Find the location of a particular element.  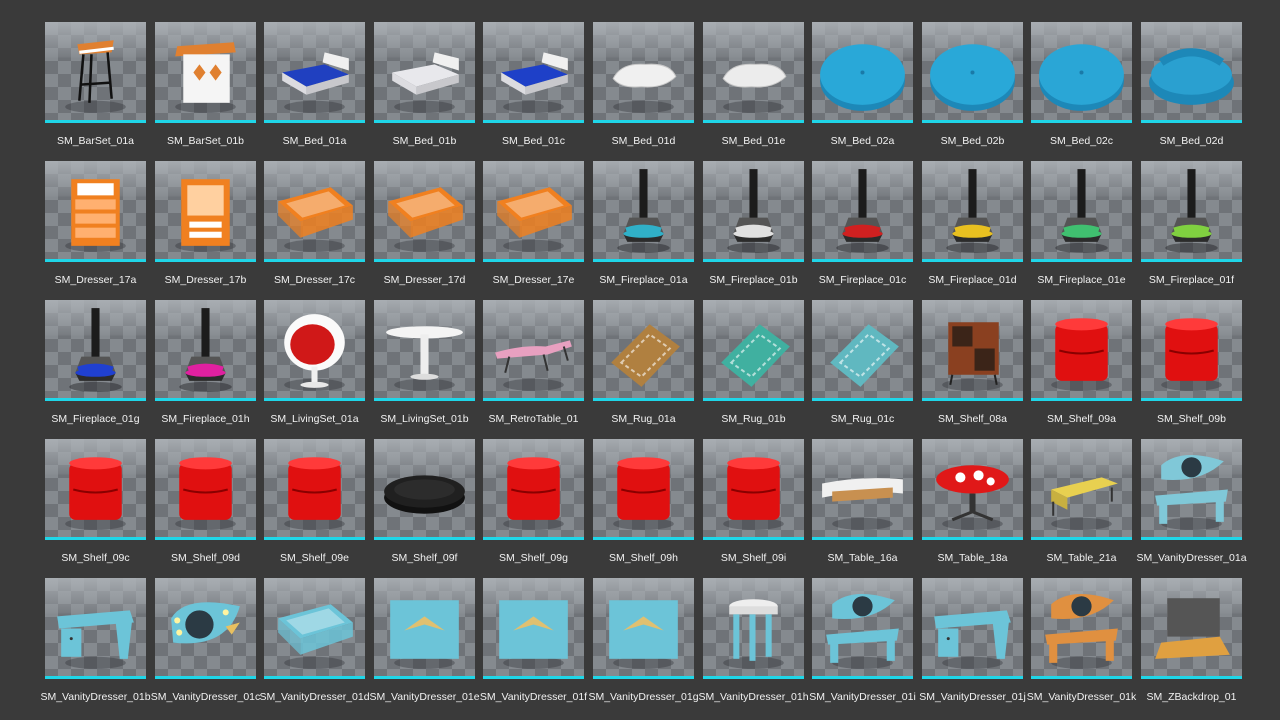

asset-tile: SM_Fireplace_01f is located at coordinates (1191, 223).